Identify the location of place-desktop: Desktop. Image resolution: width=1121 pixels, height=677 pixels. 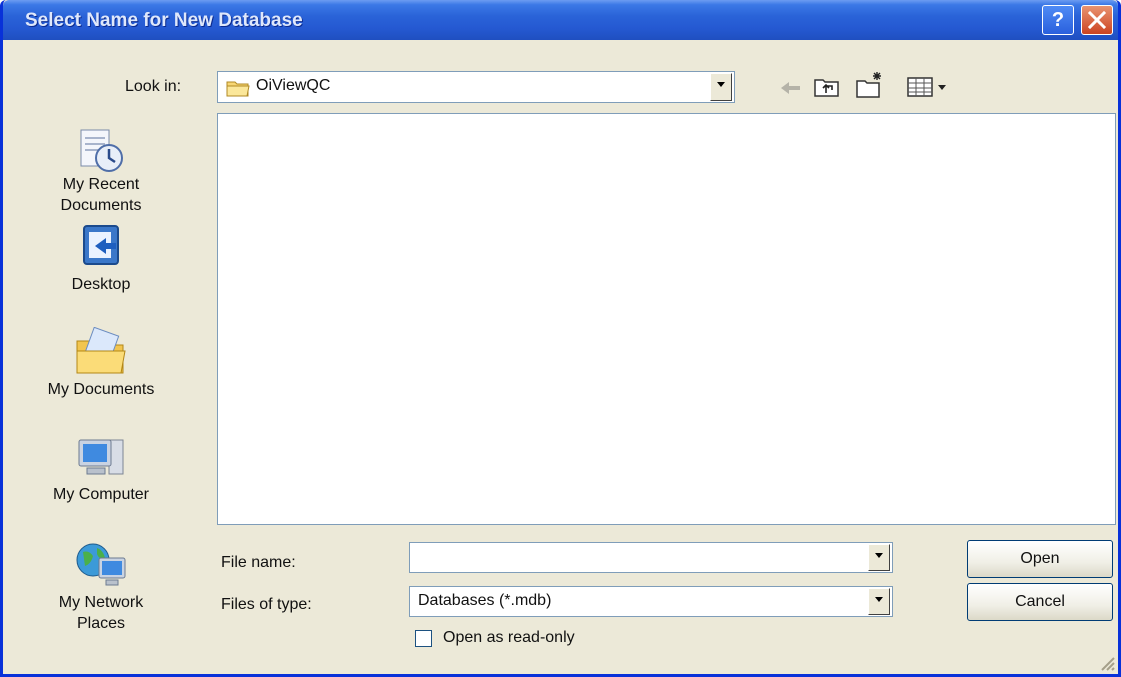
(101, 259).